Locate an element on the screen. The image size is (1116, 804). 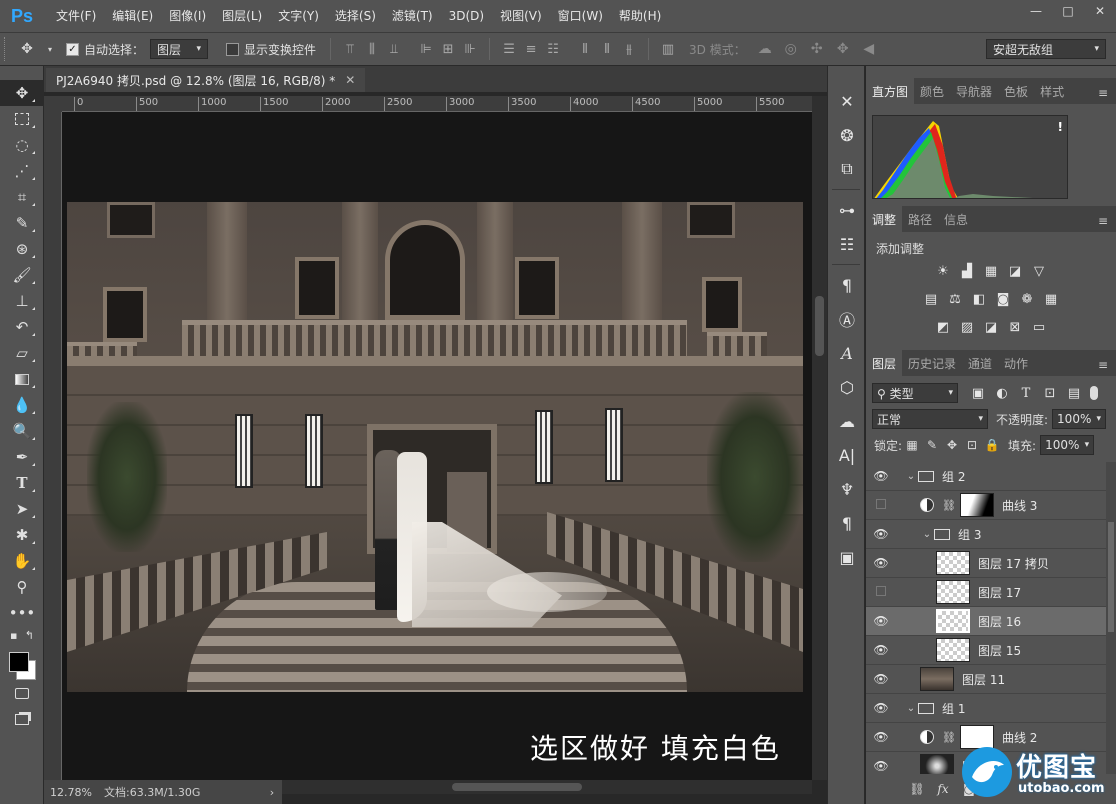
paragraph-styles-icon: ¶ is located at coordinates (847, 285).